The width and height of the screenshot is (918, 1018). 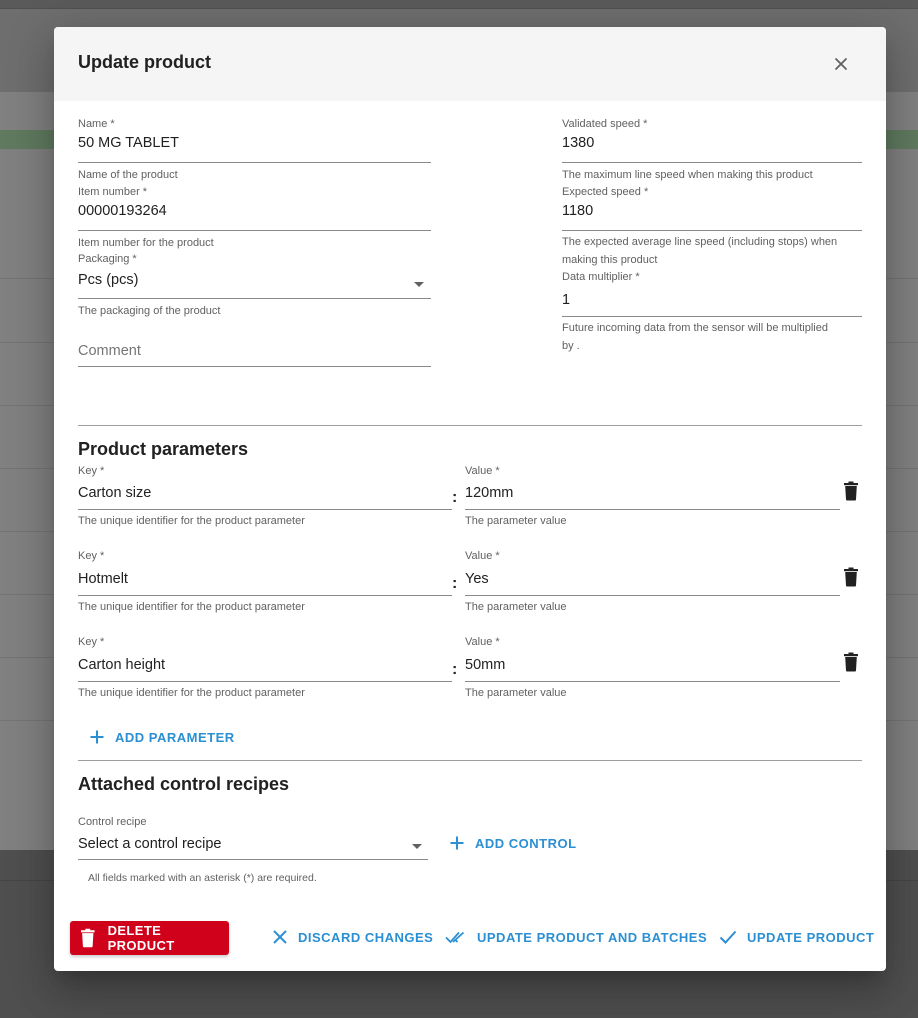 I want to click on packaging-underline, so click(x=254, y=298).